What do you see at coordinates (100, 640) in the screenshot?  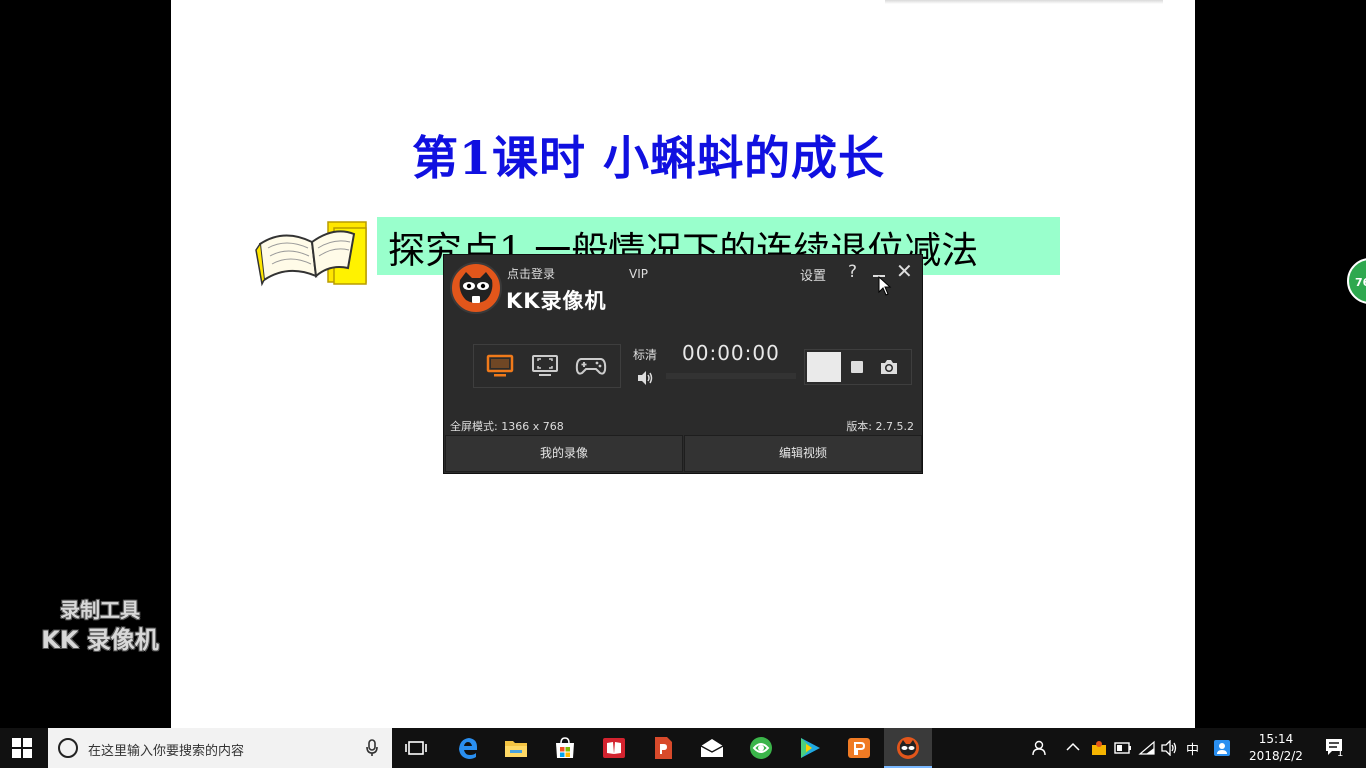 I see `watermark-line2: KK 录像机` at bounding box center [100, 640].